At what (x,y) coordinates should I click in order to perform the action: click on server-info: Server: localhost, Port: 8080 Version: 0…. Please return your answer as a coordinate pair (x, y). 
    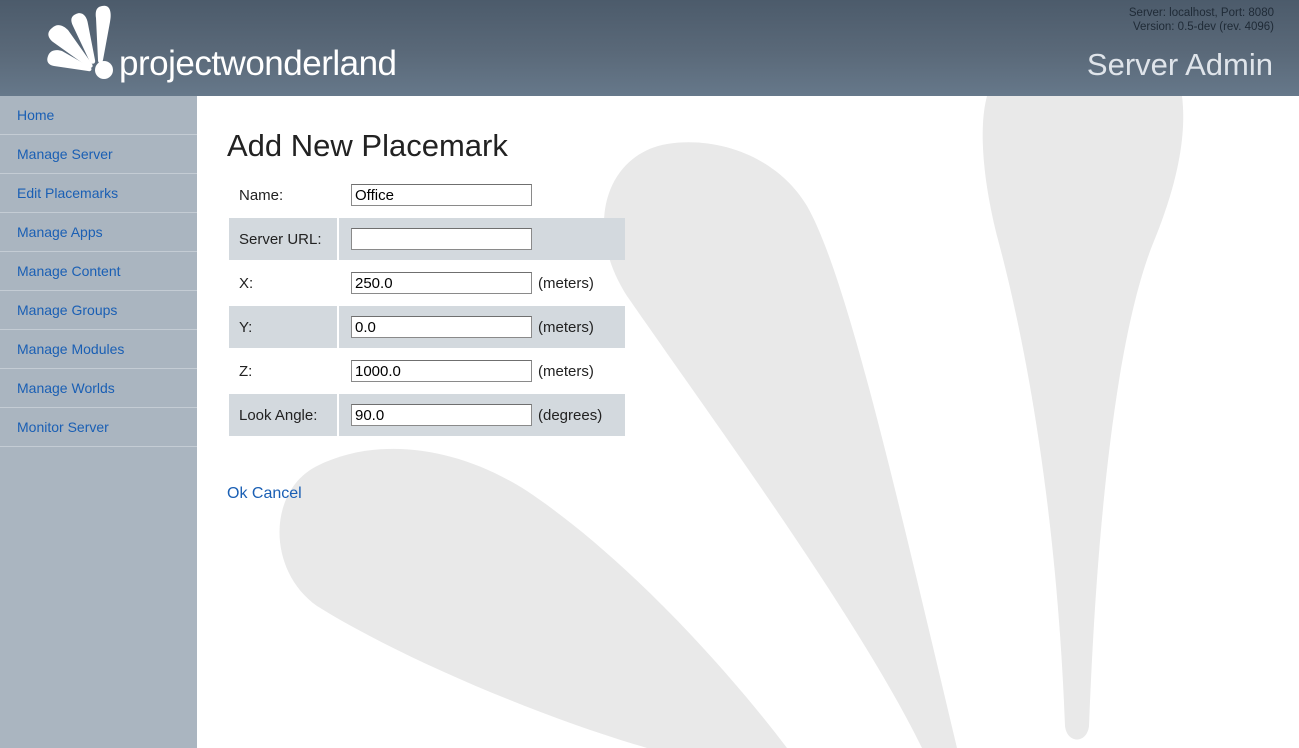
    Looking at the image, I should click on (1201, 20).